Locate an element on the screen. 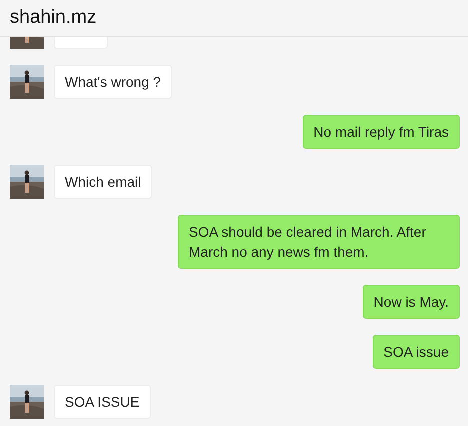  message-bubble: Which email is located at coordinates (103, 182).